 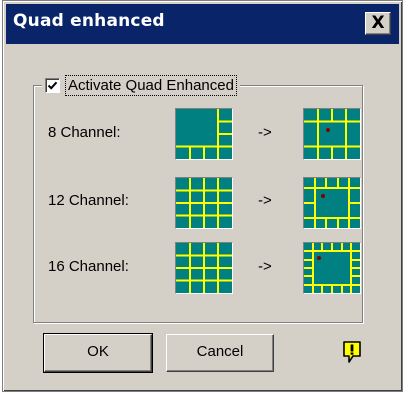 I want to click on layout-12-channel-current, so click(x=204, y=203).